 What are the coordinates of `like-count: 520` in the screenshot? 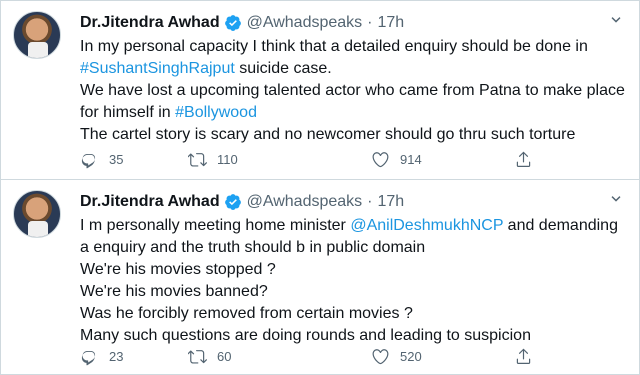 It's located at (411, 356).